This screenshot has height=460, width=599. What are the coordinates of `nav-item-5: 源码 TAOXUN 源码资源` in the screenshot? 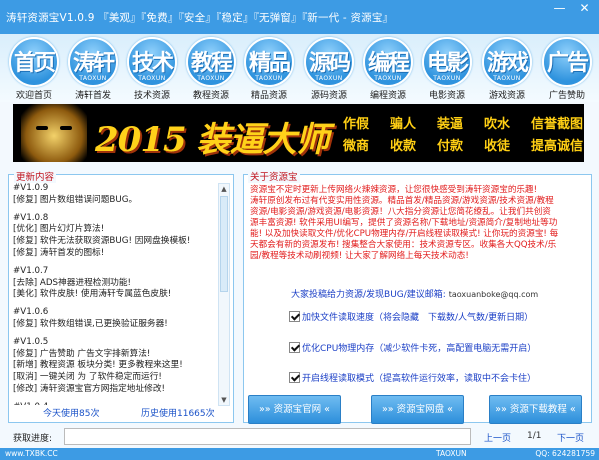 It's located at (329, 69).